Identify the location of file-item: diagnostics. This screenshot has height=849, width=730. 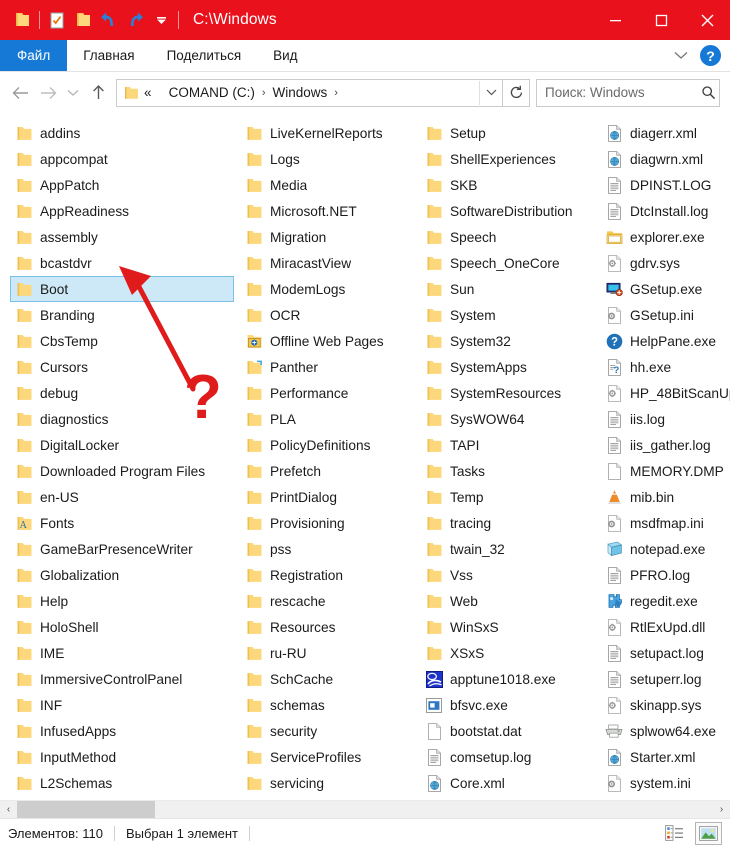
(122, 419).